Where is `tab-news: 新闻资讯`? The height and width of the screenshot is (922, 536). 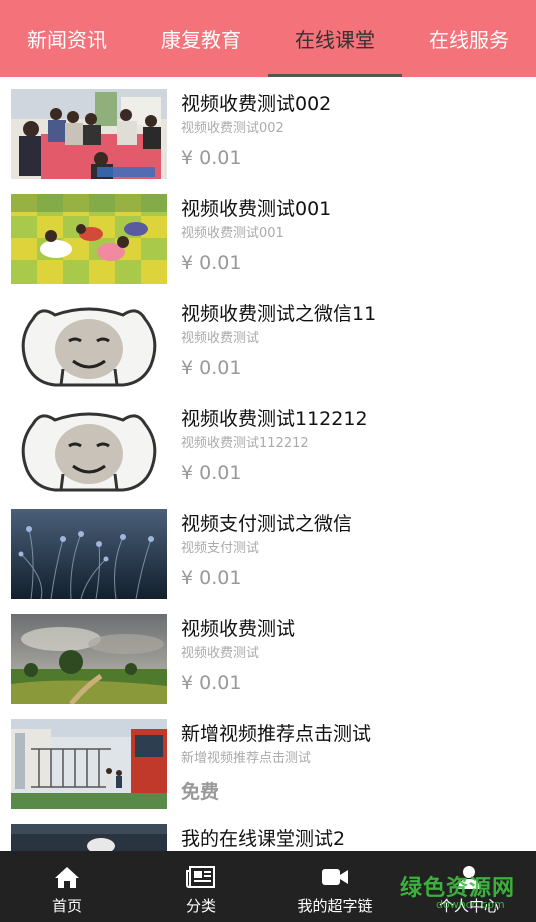 tab-news: 新闻资讯 is located at coordinates (67, 38).